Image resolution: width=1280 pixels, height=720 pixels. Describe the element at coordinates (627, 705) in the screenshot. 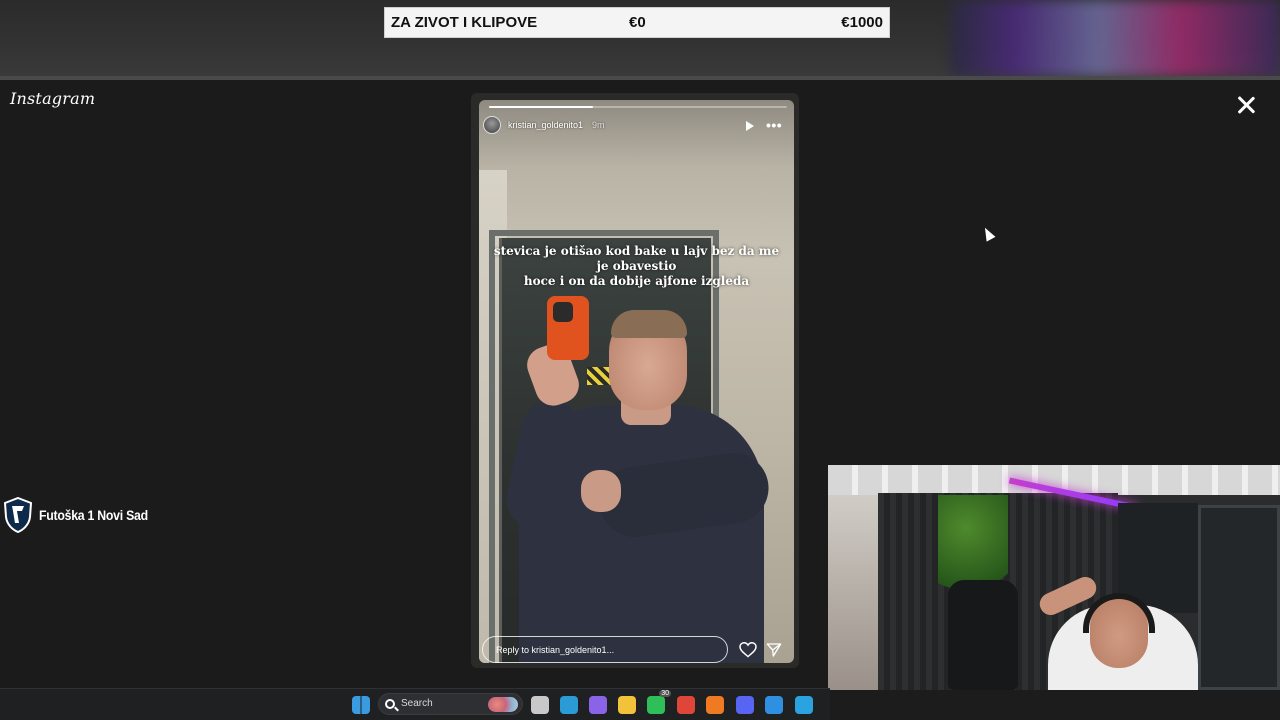

I see `file-explorer-icon` at that location.